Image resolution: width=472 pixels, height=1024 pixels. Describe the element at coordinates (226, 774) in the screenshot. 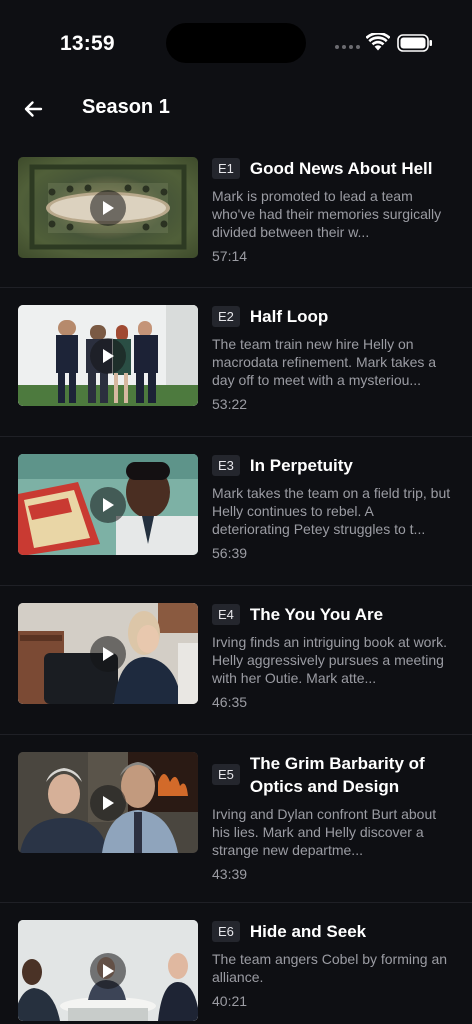

I see `episode-number-badge: E5` at that location.